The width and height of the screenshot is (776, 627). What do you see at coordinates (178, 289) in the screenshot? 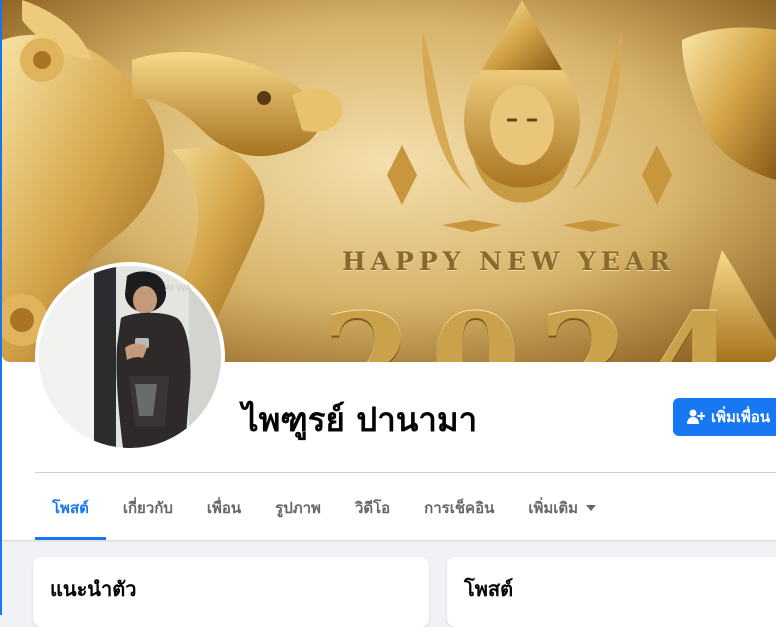
I see `avatar-watermark: AI WA` at bounding box center [178, 289].